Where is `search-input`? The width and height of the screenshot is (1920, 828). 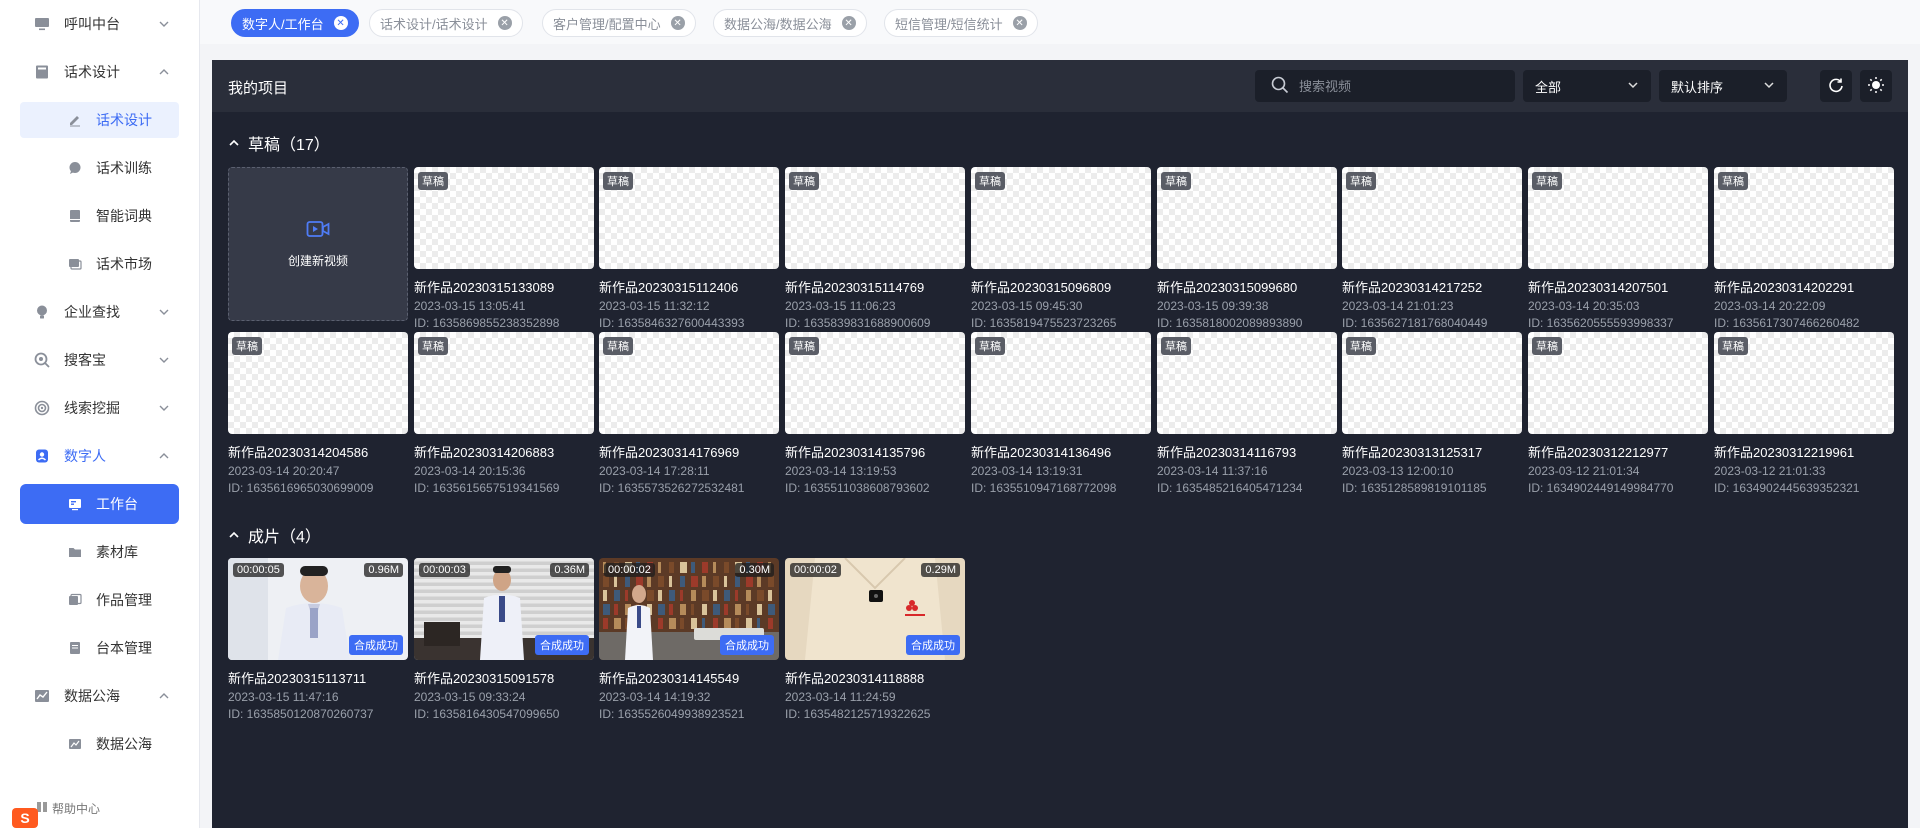 search-input is located at coordinates (1399, 86).